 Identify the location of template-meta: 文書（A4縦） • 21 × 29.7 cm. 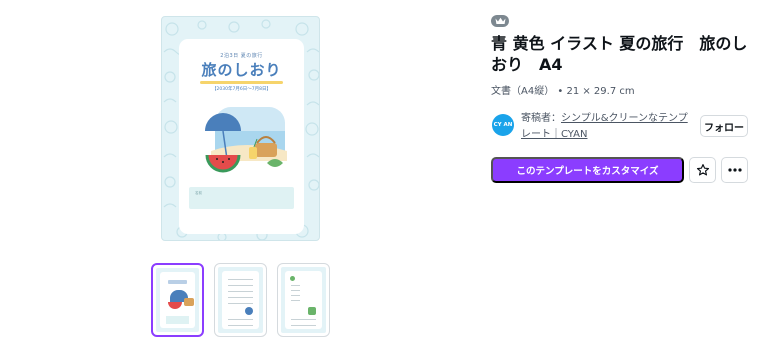
(563, 91).